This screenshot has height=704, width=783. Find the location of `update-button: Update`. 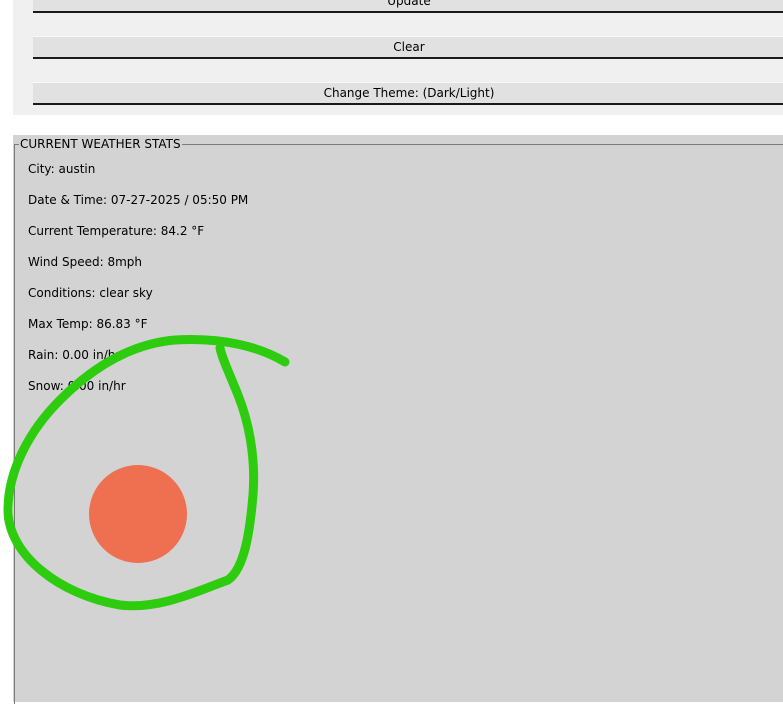

update-button: Update is located at coordinates (408, 6).